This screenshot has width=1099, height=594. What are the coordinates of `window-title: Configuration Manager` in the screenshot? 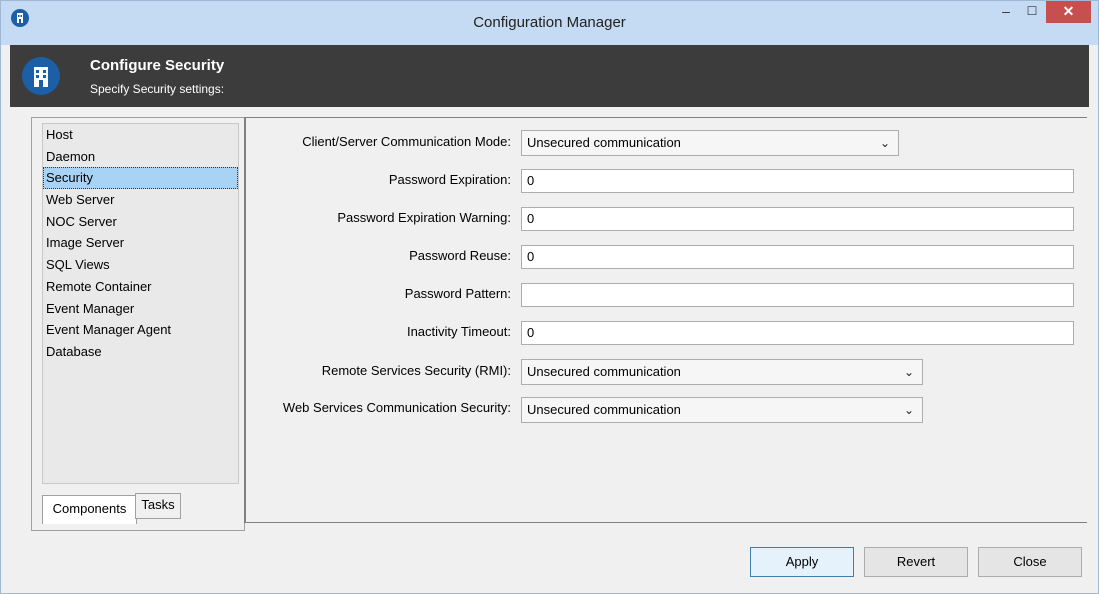 It's located at (549, 22).